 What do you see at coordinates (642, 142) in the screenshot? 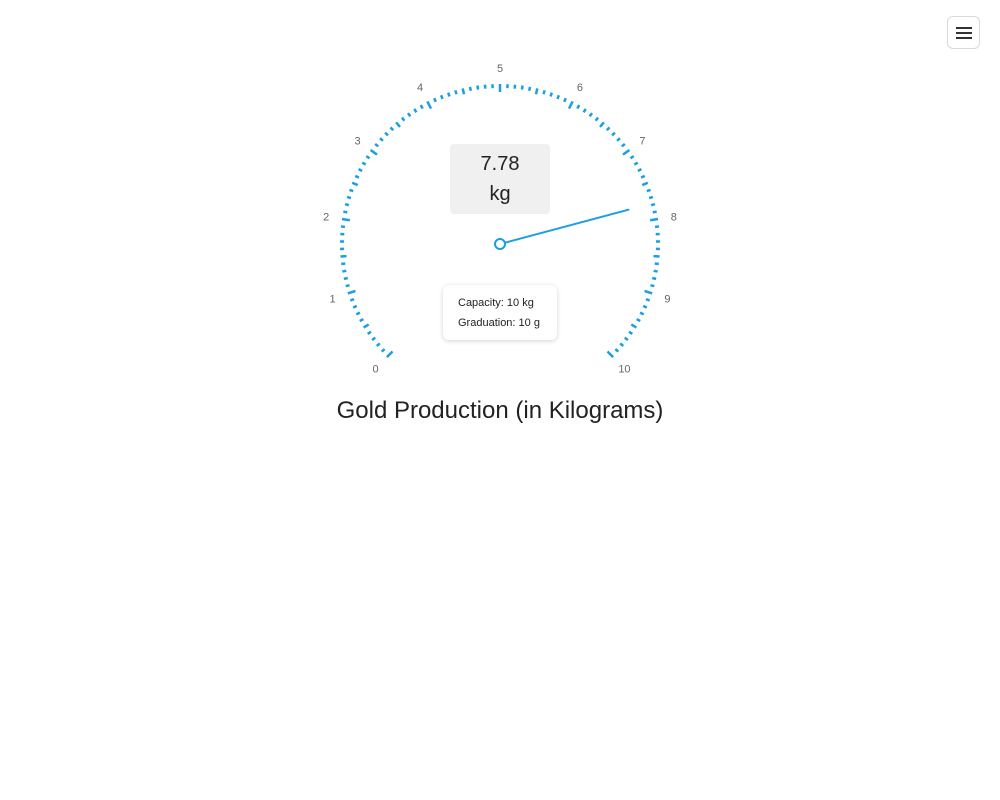
I see `gauge-tick-label: 7` at bounding box center [642, 142].